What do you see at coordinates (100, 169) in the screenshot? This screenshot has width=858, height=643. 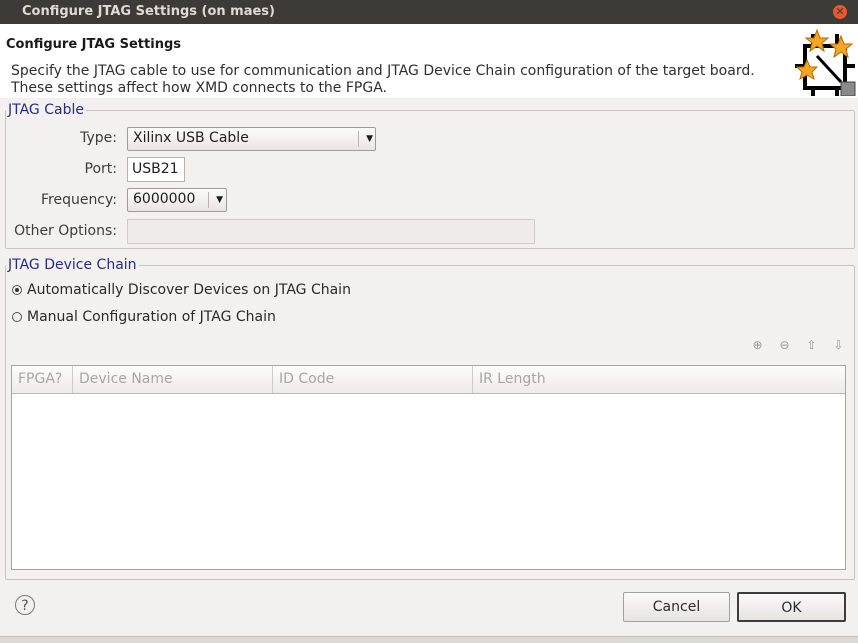 I see `port-label: Port:` at bounding box center [100, 169].